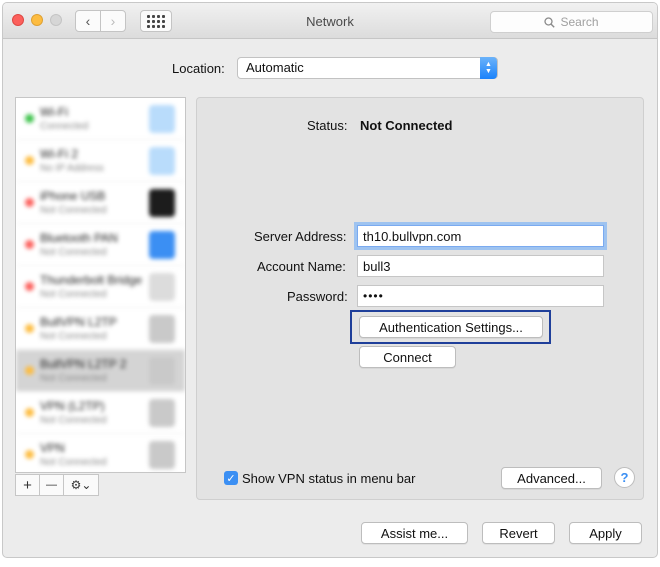  Describe the element at coordinates (317, 296) in the screenshot. I see `password-label: Password:` at that location.